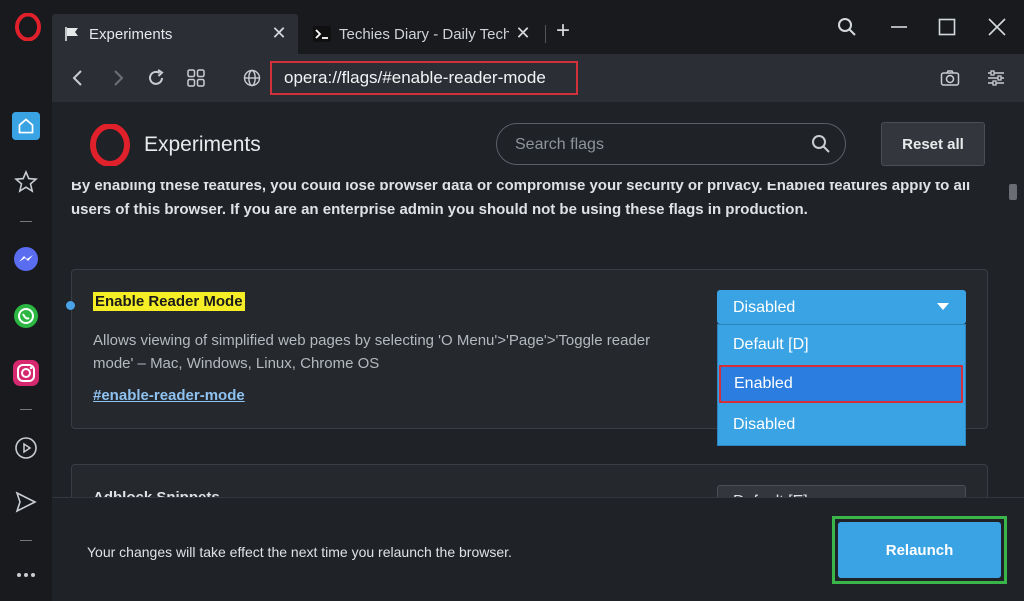 The image size is (1024, 601). What do you see at coordinates (26, 182) in the screenshot?
I see `bookmarks-icon` at bounding box center [26, 182].